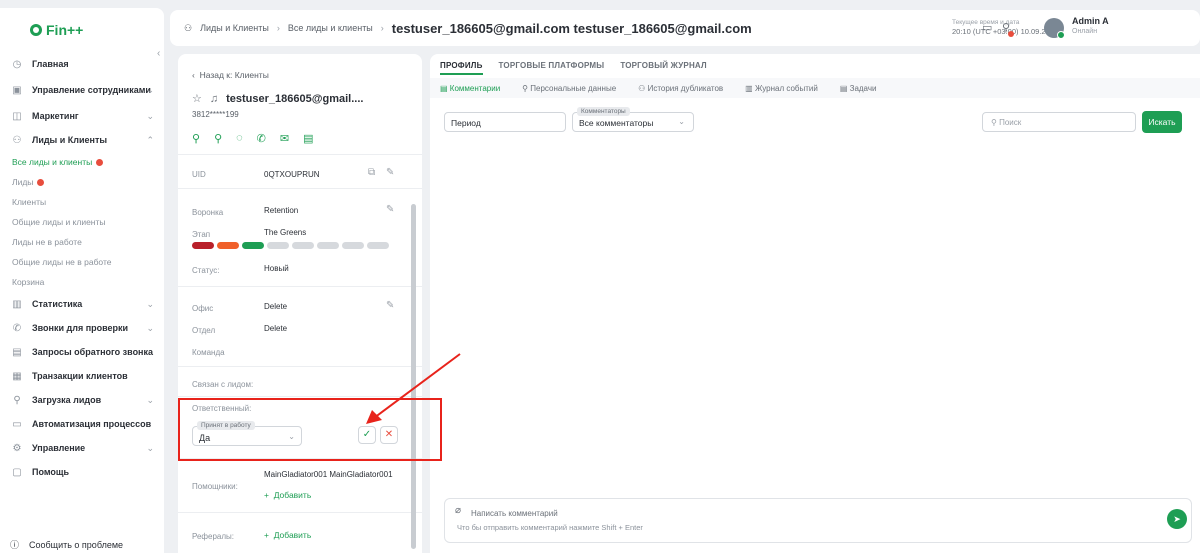 Image resolution: width=1200 pixels, height=553 pixels. I want to click on notification-badge, so click(41, 182).